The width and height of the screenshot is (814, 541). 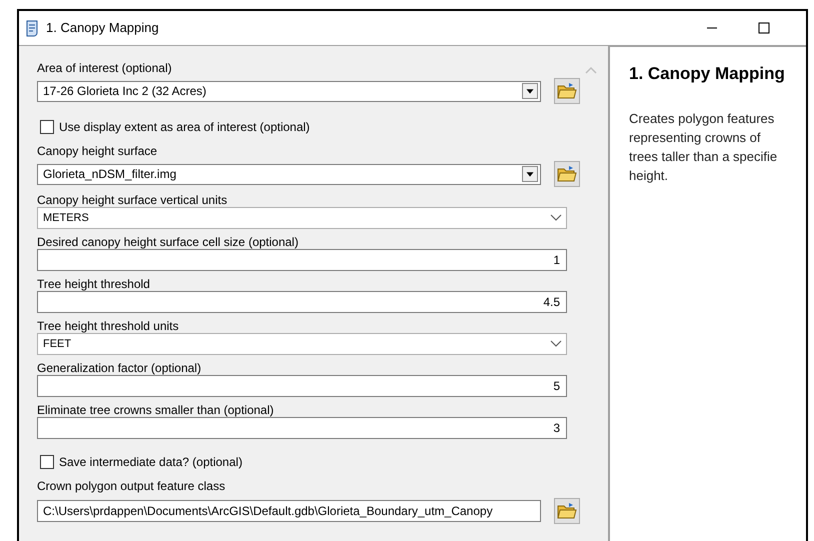 What do you see at coordinates (156, 410) in the screenshot?
I see `field-label: Eliminate tree crowns smaller than (optional)` at bounding box center [156, 410].